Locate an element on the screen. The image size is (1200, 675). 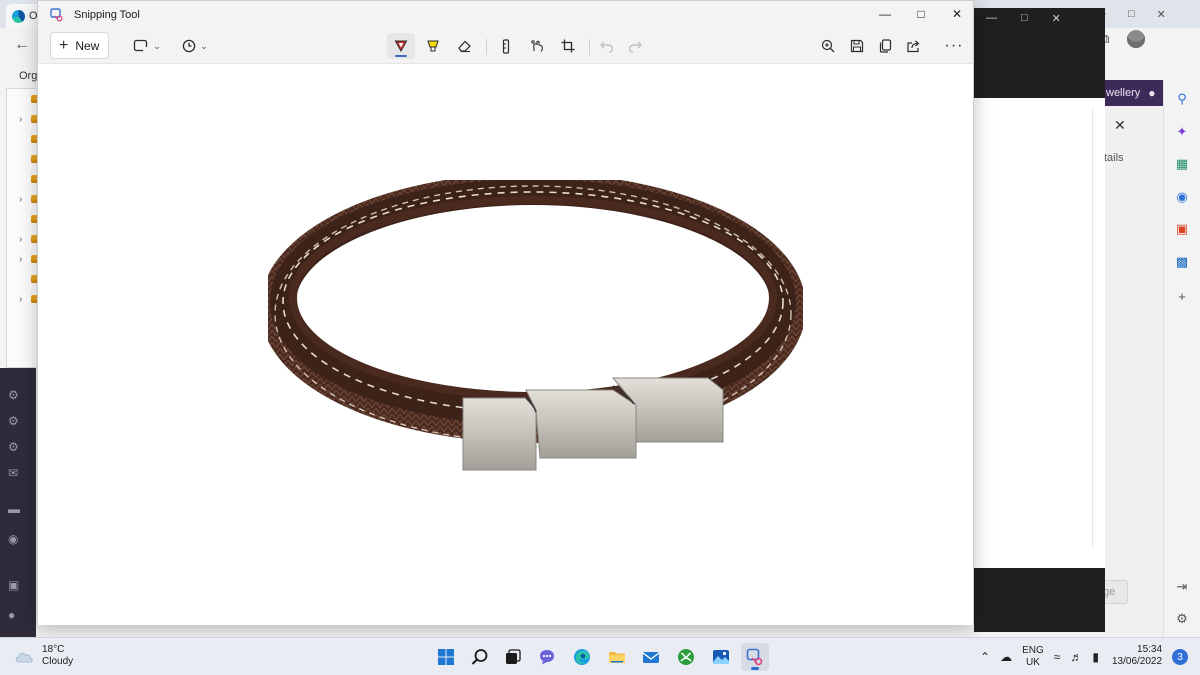
secondary-window: — □ ✕ is located at coordinates (1039, 320).